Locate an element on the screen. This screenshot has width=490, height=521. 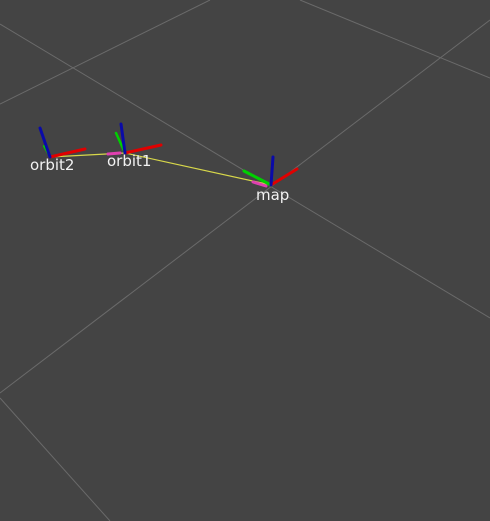
frame-axes-map is located at coordinates (270, 171).